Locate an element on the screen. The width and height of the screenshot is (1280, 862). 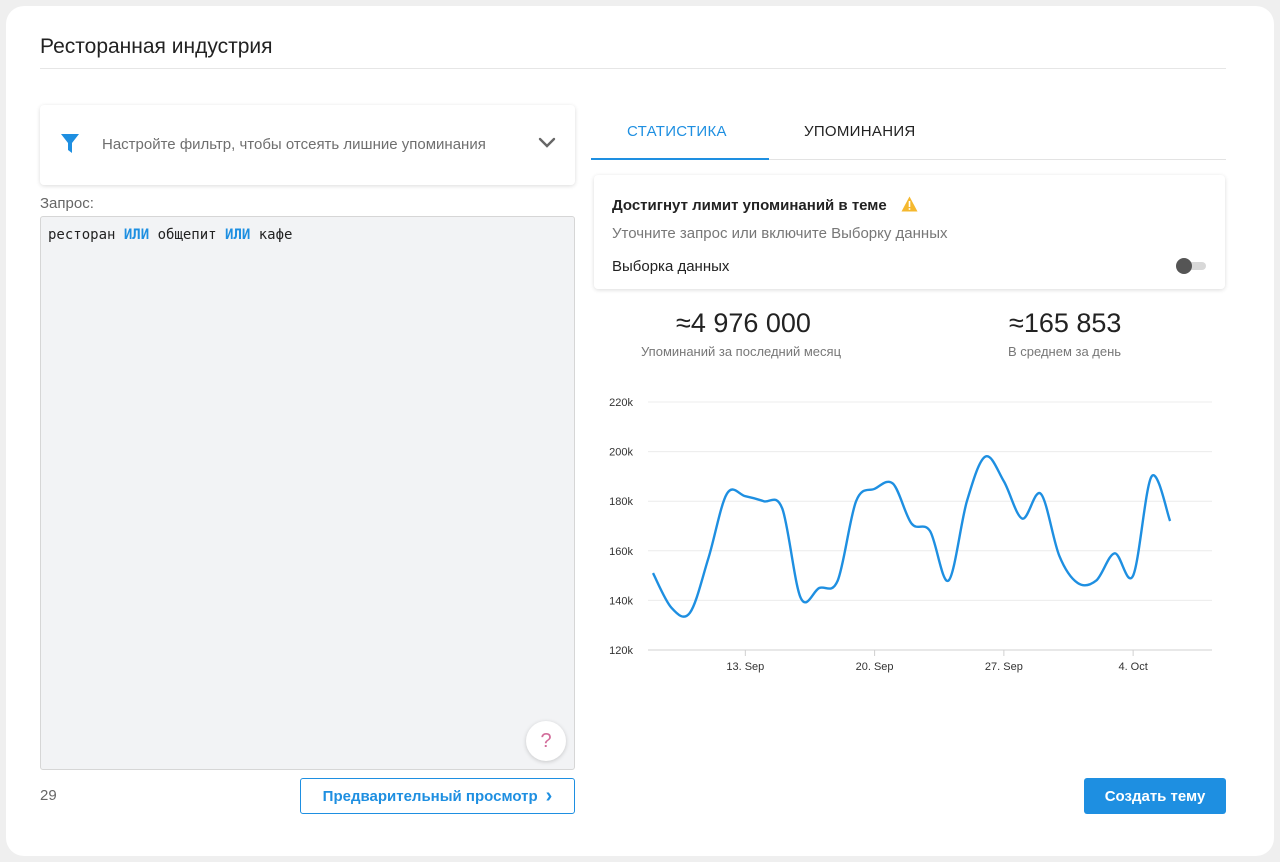
active-tab-indicator is located at coordinates (680, 159).